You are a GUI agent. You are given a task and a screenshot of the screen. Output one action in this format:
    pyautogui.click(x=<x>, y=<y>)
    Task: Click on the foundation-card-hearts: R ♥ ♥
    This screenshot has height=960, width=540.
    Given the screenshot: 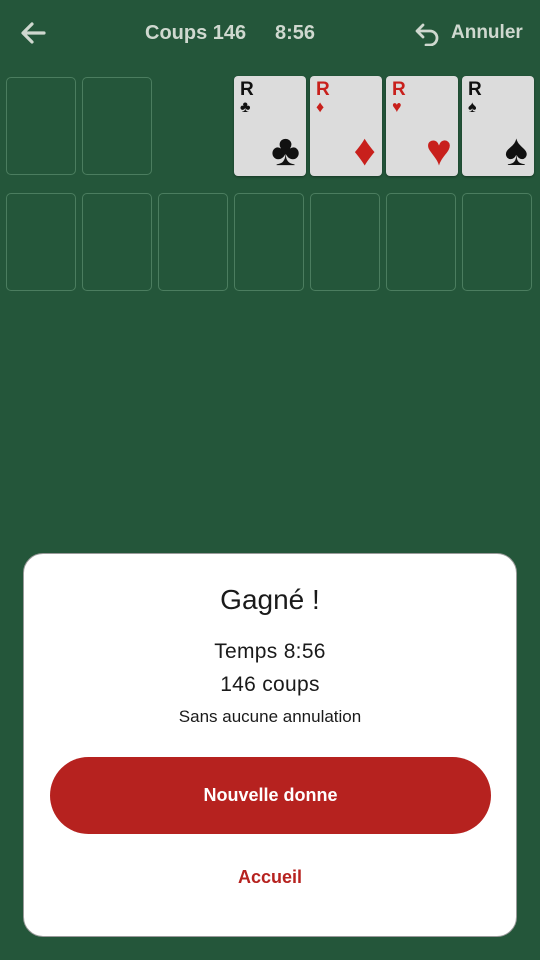 What is the action you would take?
    pyautogui.click(x=422, y=126)
    